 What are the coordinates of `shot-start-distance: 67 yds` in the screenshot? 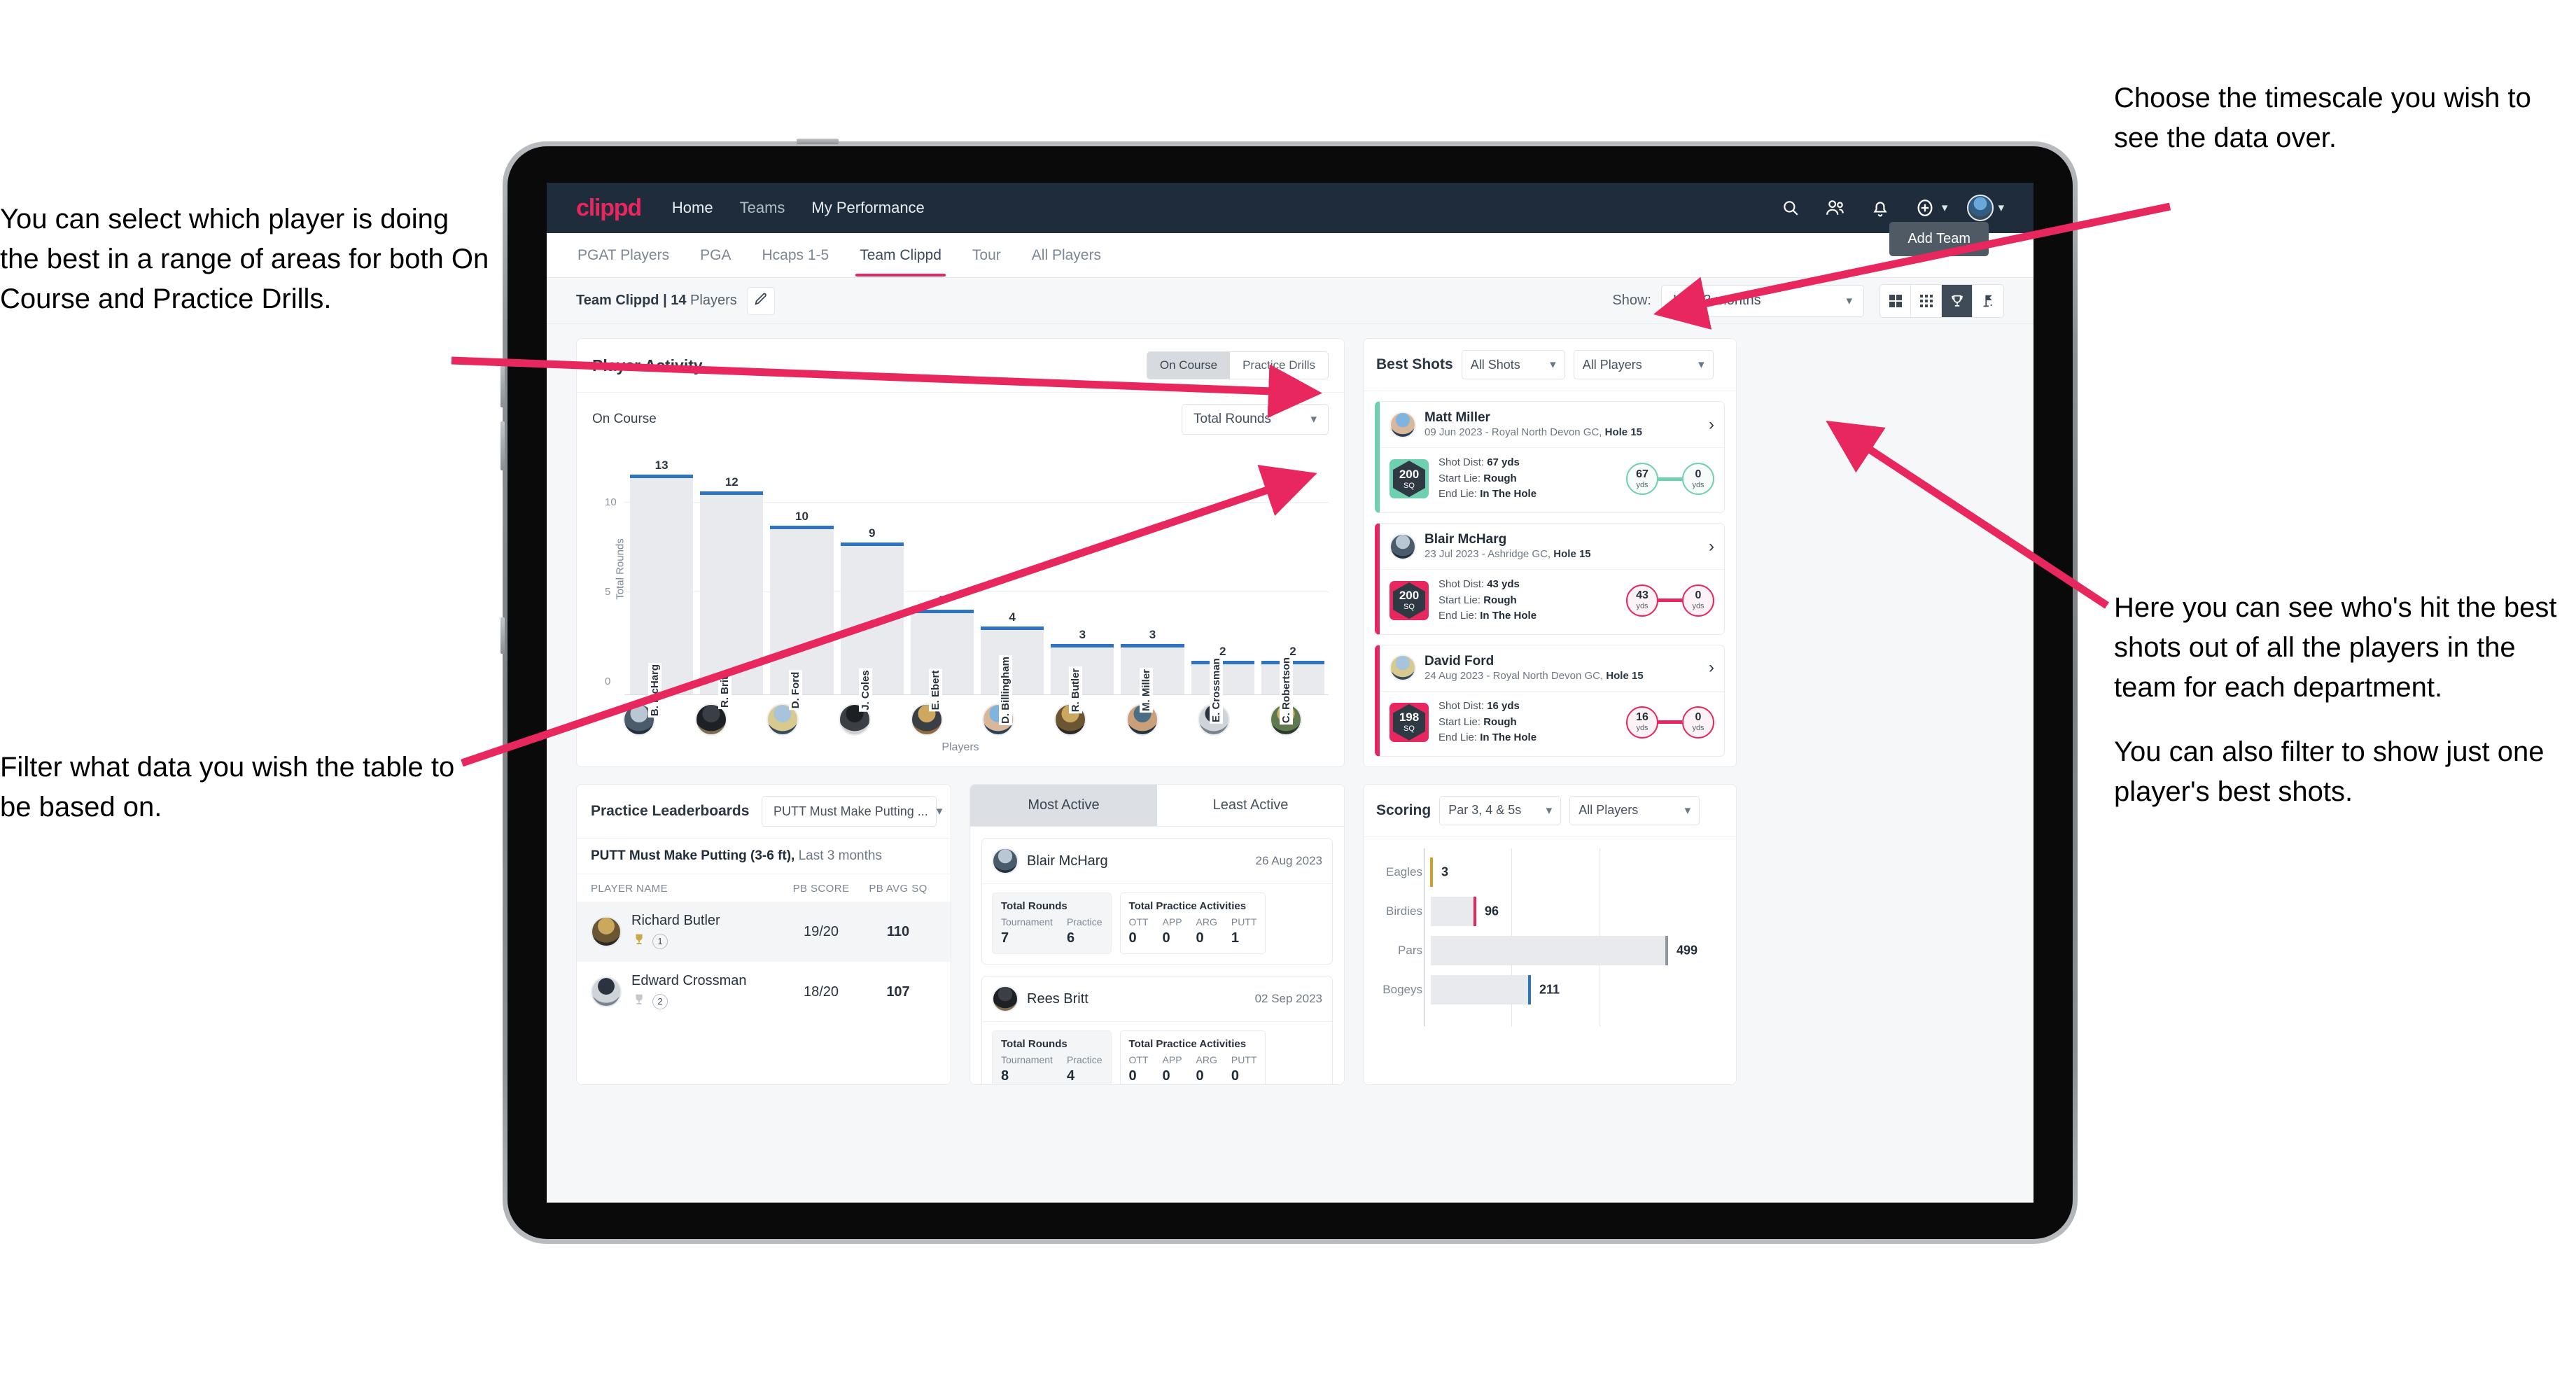 It's located at (1642, 479).